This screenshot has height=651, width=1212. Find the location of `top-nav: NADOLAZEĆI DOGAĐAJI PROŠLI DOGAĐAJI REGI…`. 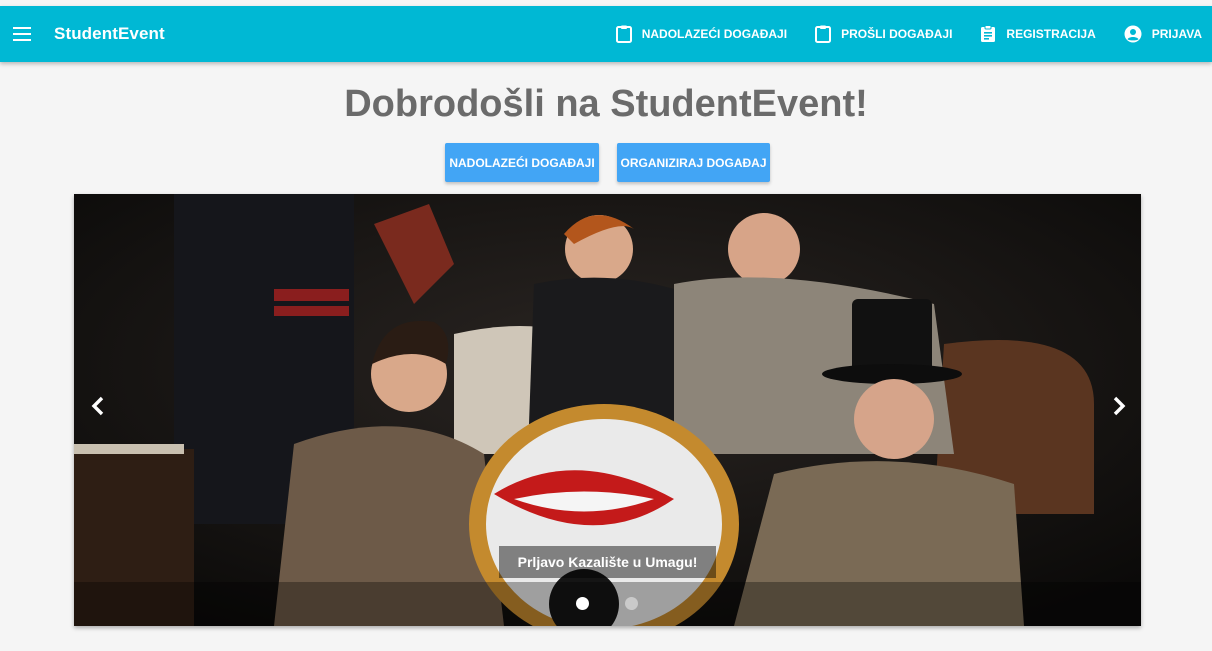

top-nav: NADOLAZEĆI DOGAĐAJI PROŠLI DOGAĐAJI REGI… is located at coordinates (908, 34).